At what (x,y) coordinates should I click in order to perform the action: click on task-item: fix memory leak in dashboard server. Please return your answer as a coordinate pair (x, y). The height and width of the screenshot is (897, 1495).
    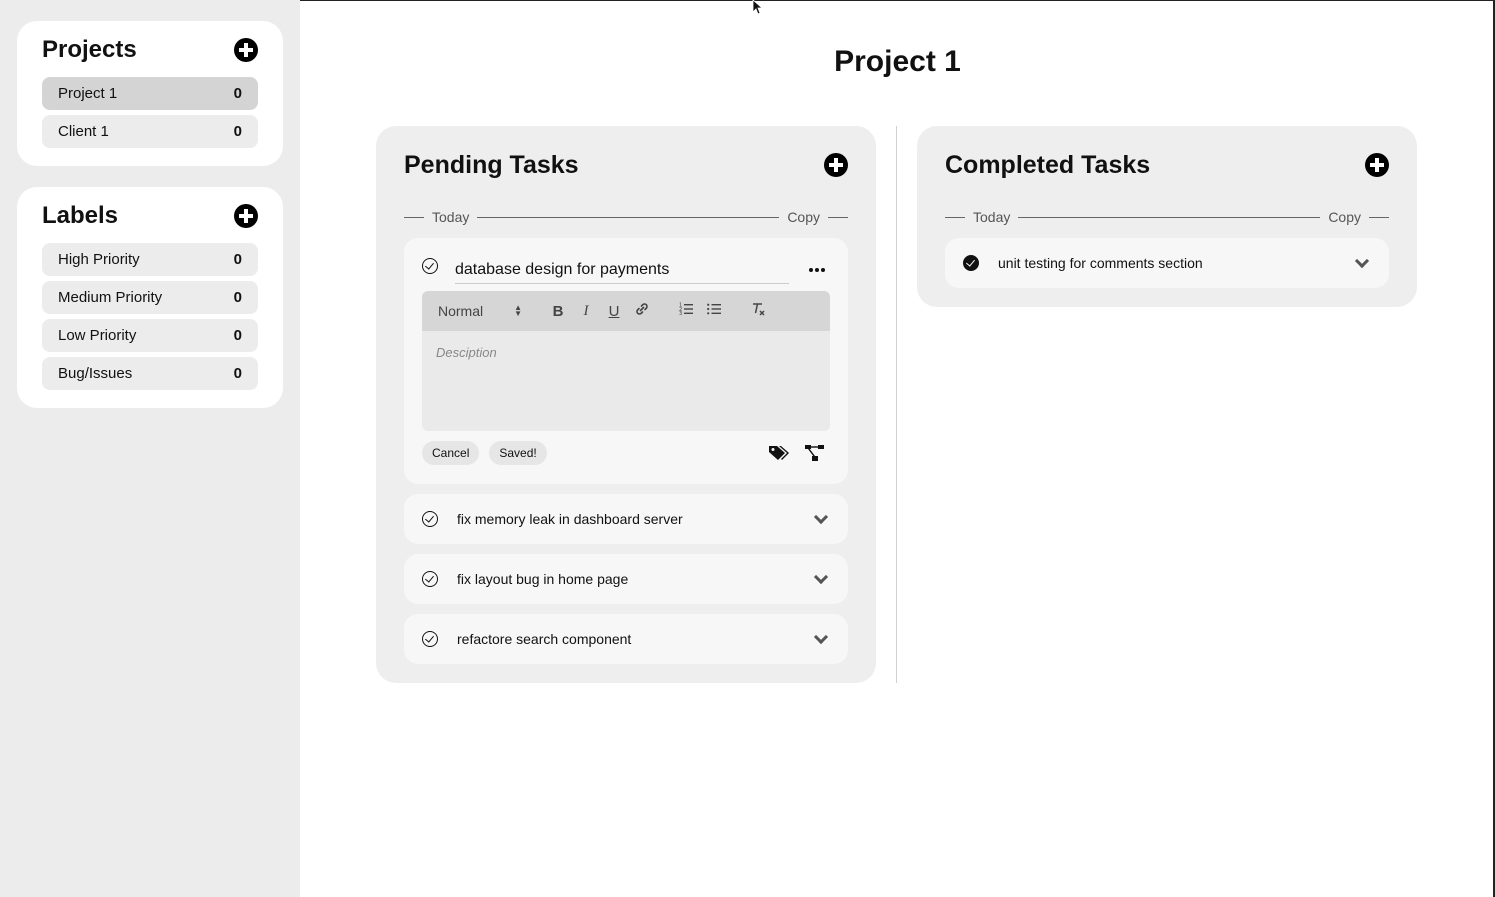
    Looking at the image, I should click on (626, 519).